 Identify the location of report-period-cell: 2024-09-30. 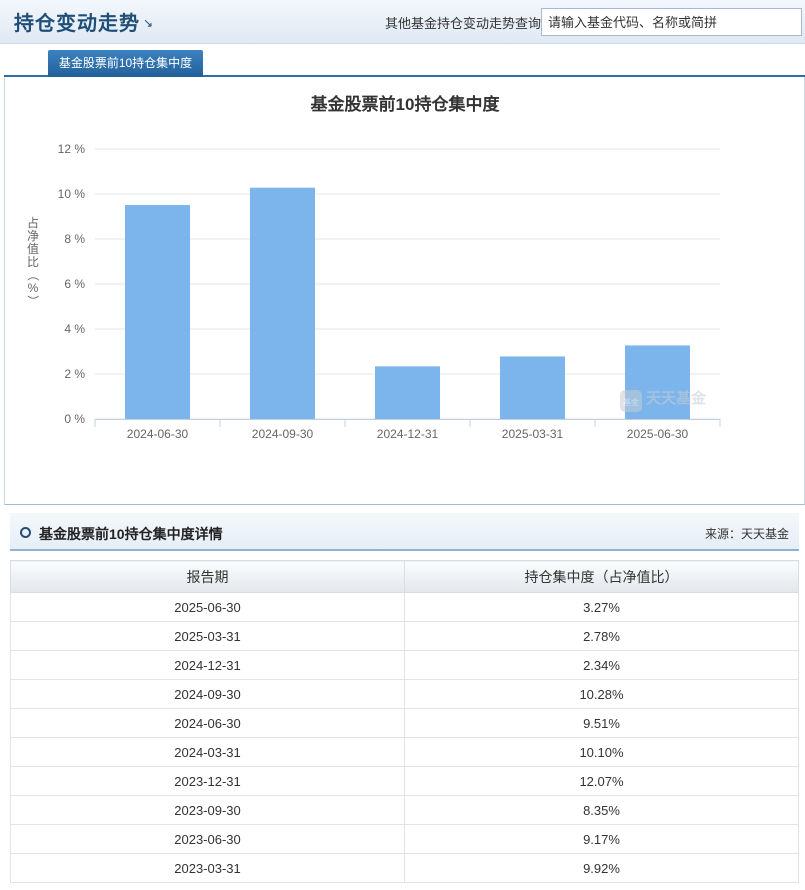
(207, 694).